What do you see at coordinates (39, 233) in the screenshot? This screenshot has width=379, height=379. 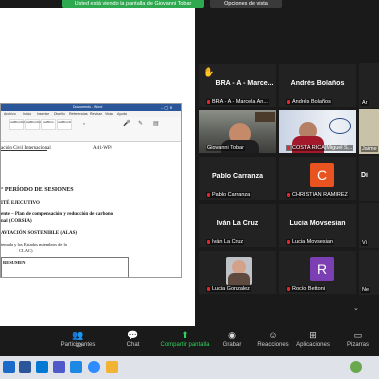 I see `doc-alas: AVIACIÓN SOSTENIBLE (ALAS)` at bounding box center [39, 233].